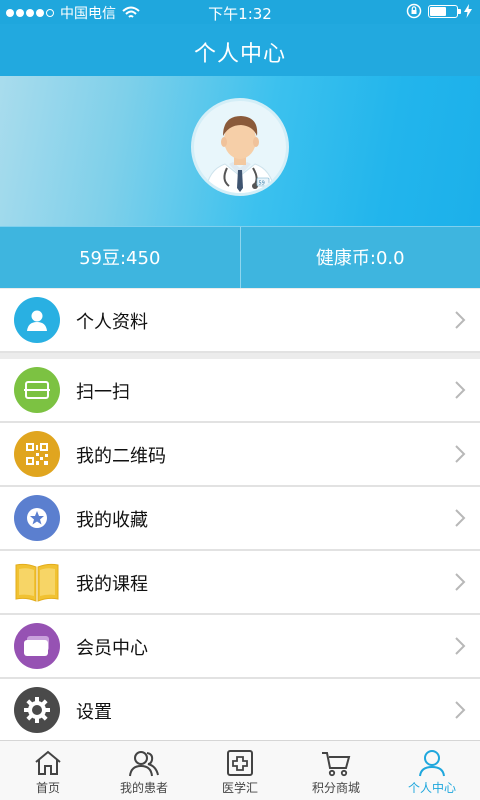 The width and height of the screenshot is (480, 800). What do you see at coordinates (239, 788) in the screenshot?
I see `tab-label: 医学汇` at bounding box center [239, 788].